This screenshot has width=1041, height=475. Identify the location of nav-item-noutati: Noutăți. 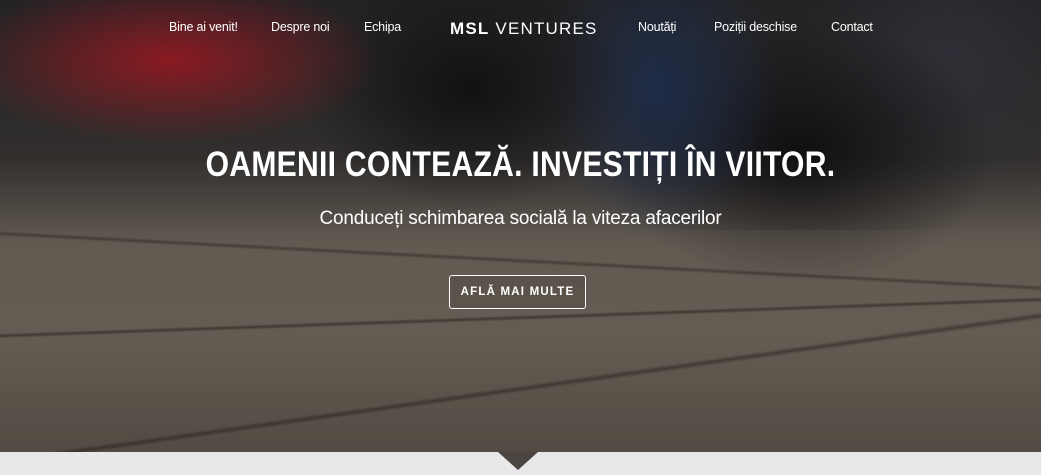
(657, 27).